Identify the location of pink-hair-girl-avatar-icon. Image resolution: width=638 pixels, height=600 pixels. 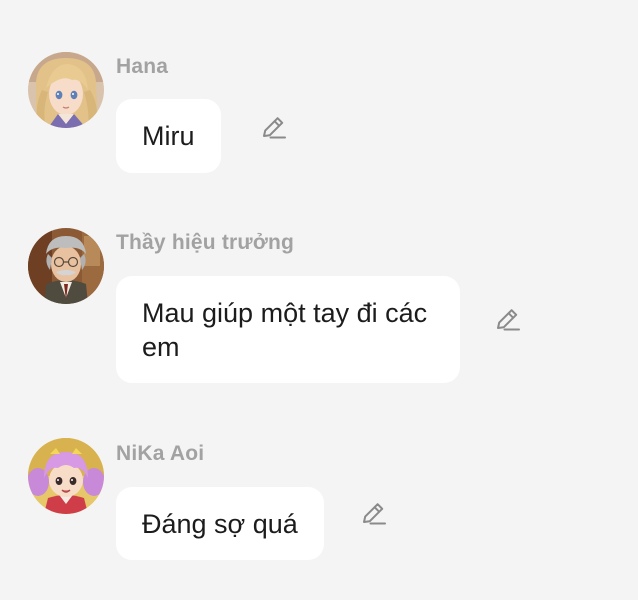
(66, 476).